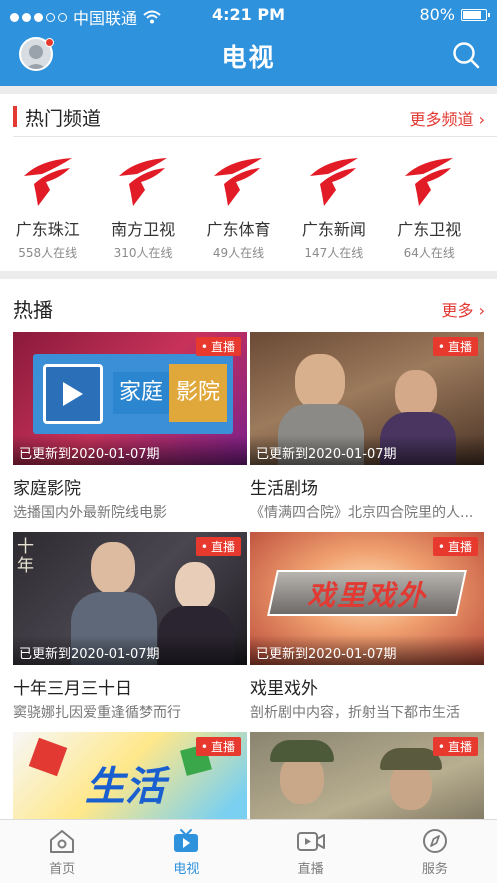 The width and height of the screenshot is (497, 883). What do you see at coordinates (25, 556) in the screenshot?
I see `thumb-text: 十年` at bounding box center [25, 556].